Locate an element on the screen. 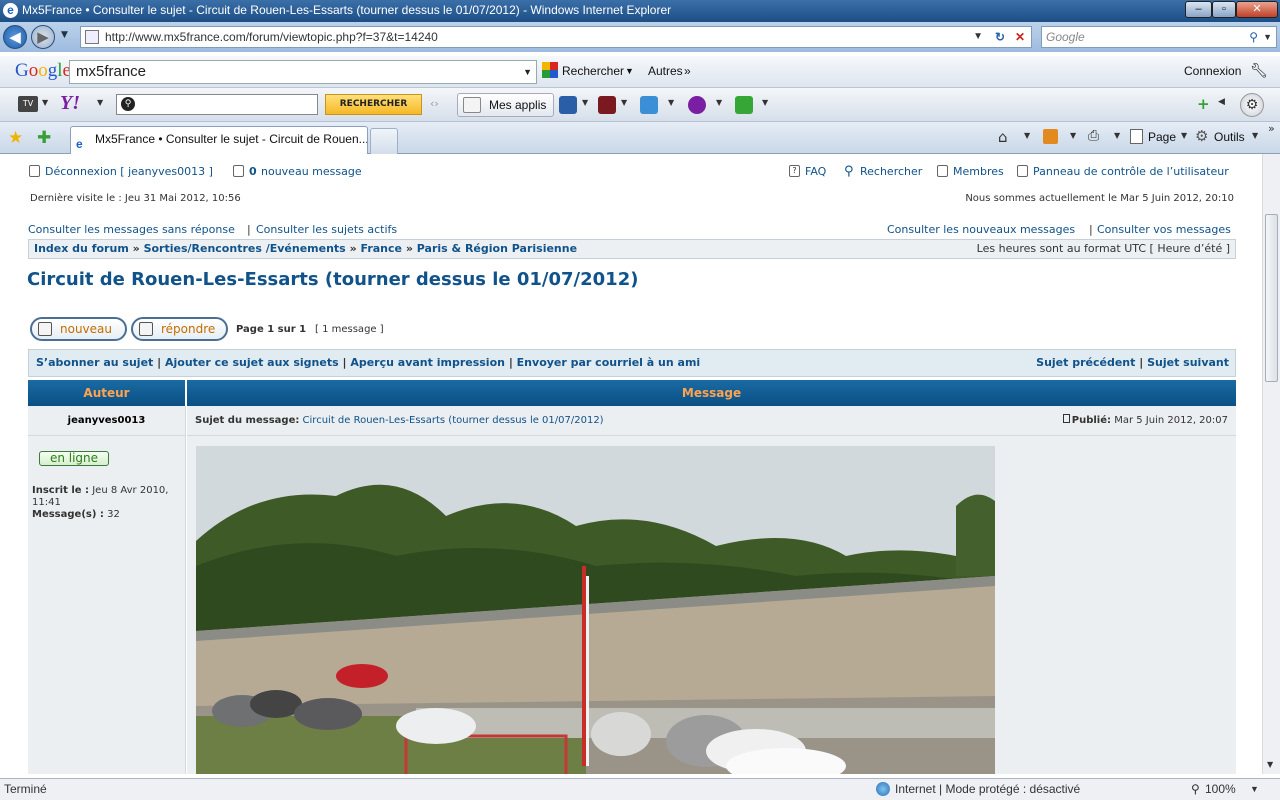  breadcrumb-item-paris: Paris & Région Parisienne is located at coordinates (497, 248).